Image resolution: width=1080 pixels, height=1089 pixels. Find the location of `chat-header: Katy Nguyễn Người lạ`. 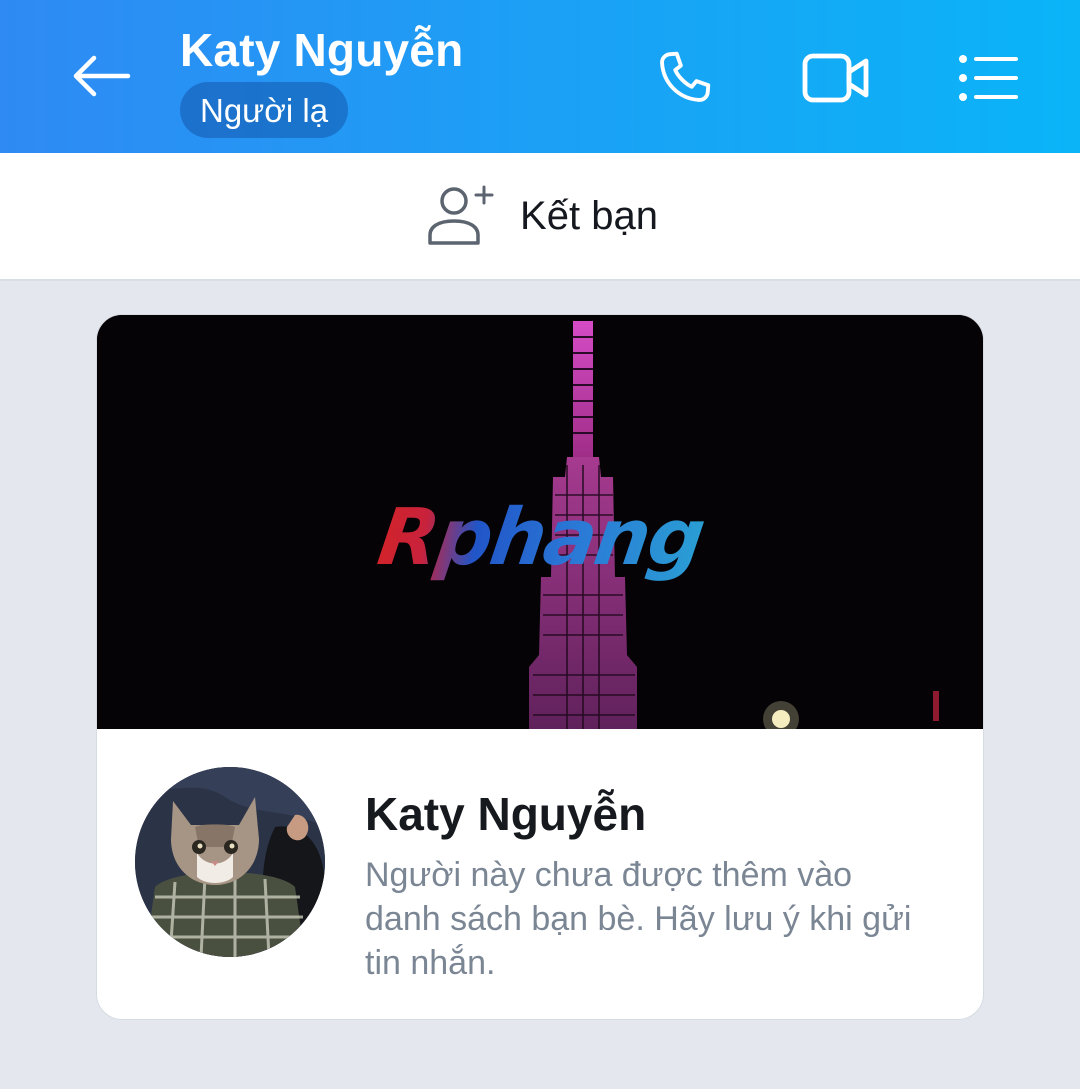

chat-header: Katy Nguyễn Người lạ is located at coordinates (540, 76).